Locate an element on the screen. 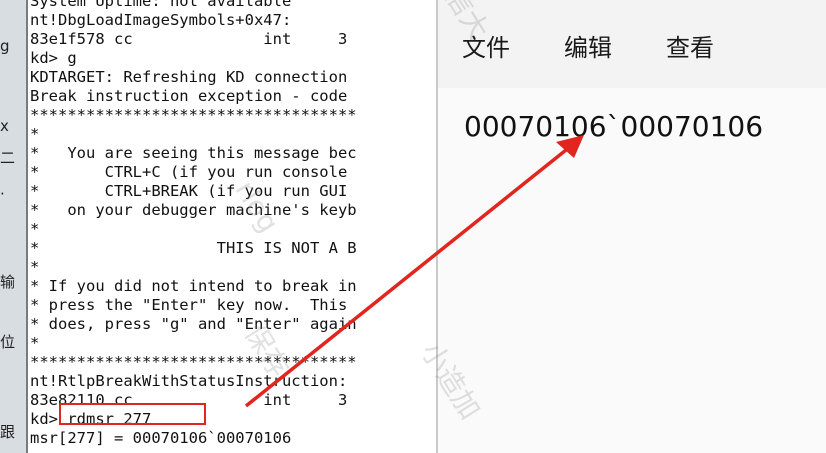 The image size is (826, 453). command-rdmsr-line: kd> rdmsr 277 is located at coordinates (91, 419).